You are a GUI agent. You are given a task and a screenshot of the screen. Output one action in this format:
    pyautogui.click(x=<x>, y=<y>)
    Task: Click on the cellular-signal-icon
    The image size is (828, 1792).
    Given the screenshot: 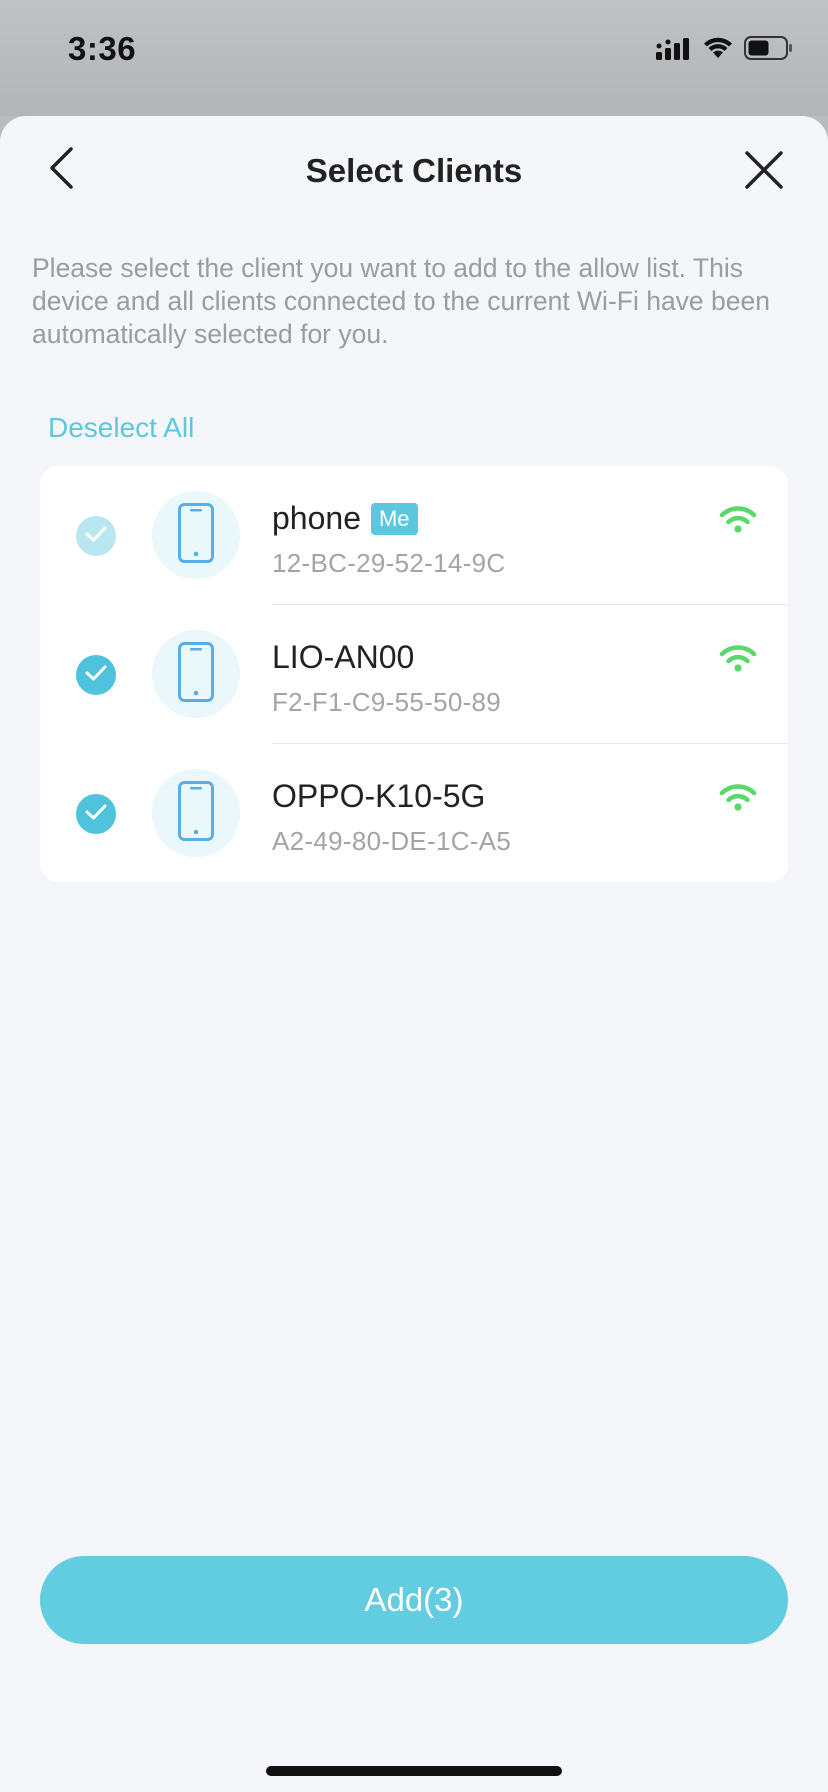 What is the action you would take?
    pyautogui.click(x=674, y=50)
    